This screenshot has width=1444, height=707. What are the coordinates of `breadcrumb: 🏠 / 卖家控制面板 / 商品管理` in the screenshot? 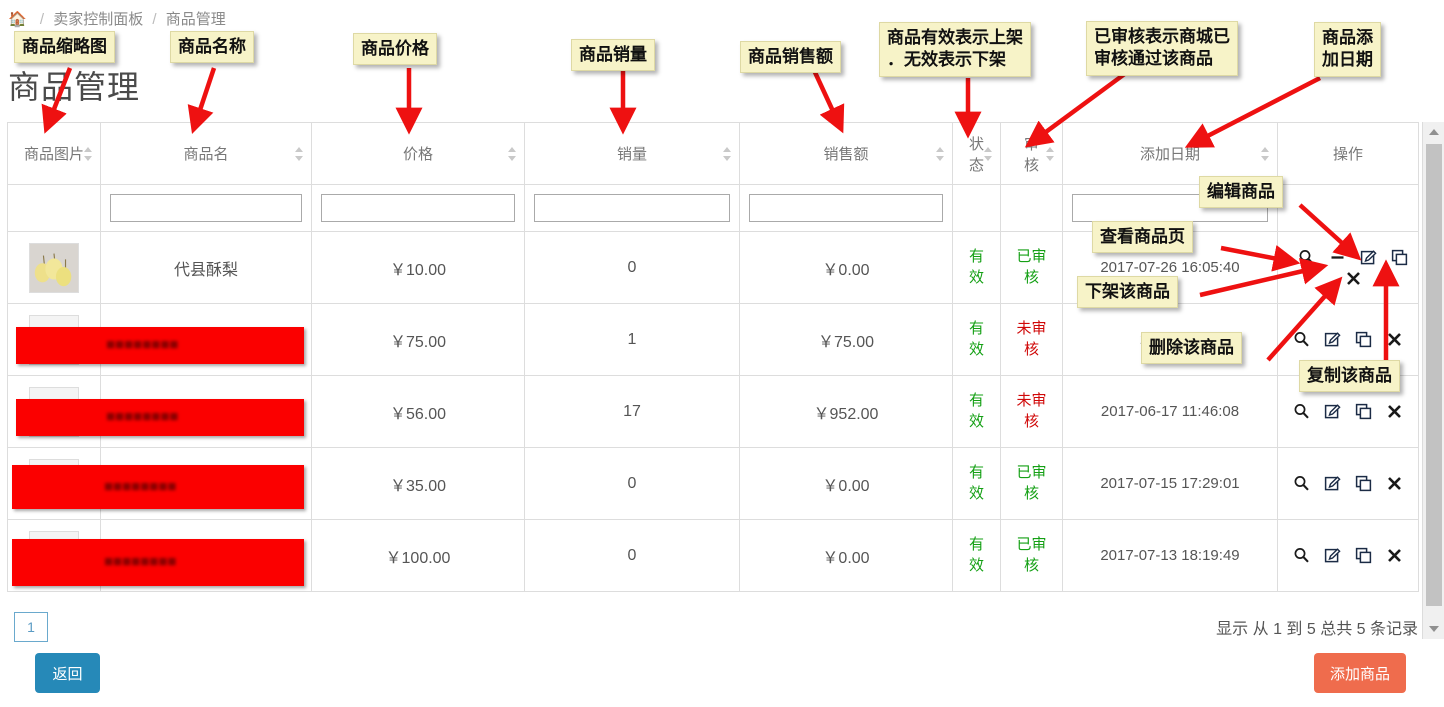 It's located at (117, 18).